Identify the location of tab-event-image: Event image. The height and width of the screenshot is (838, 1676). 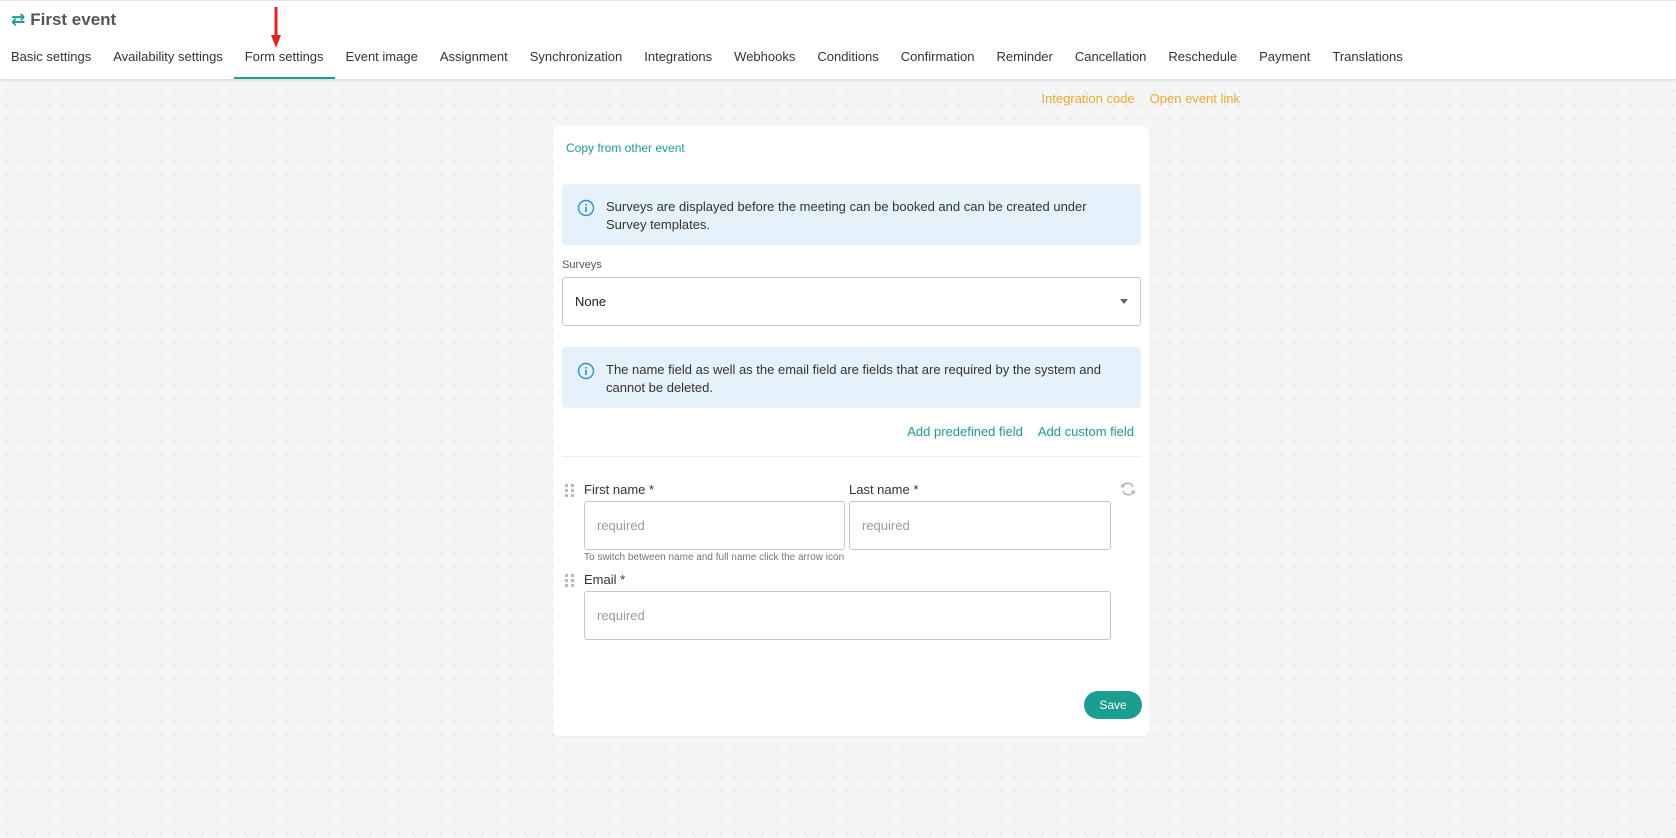
(382, 63).